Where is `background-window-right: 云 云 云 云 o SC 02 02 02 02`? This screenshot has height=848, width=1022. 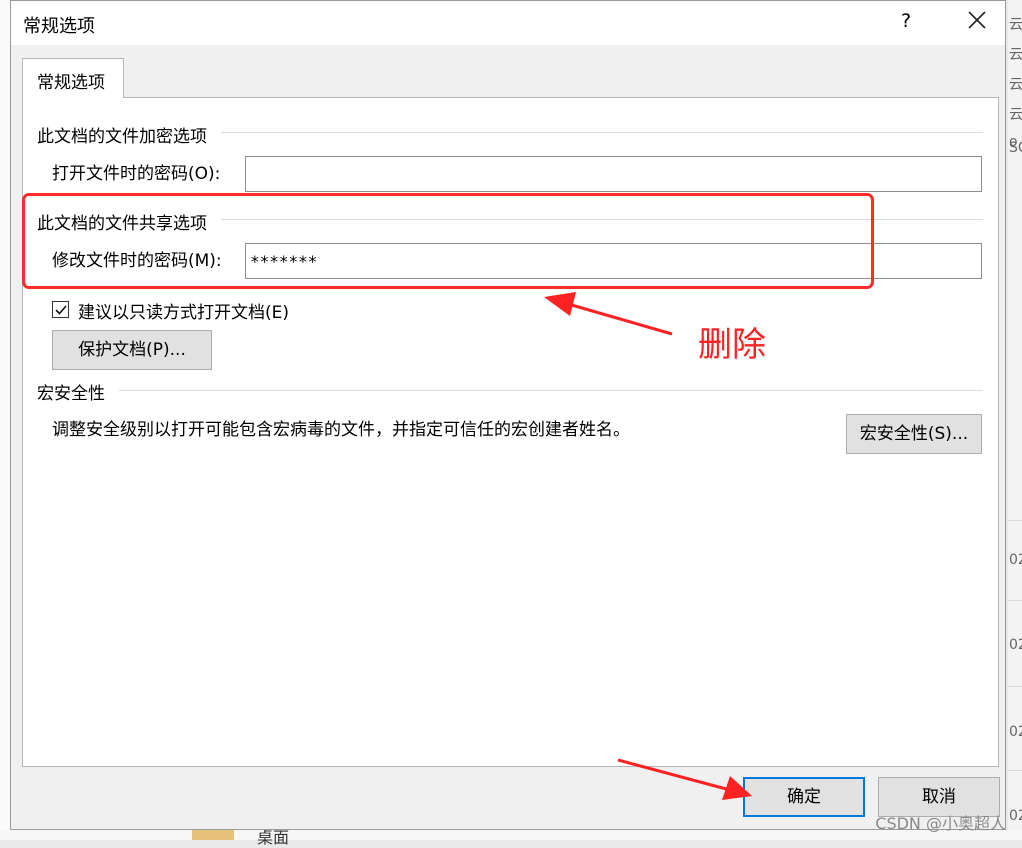
background-window-right: 云 云 云 云 o SC 02 02 02 02 is located at coordinates (1015, 420).